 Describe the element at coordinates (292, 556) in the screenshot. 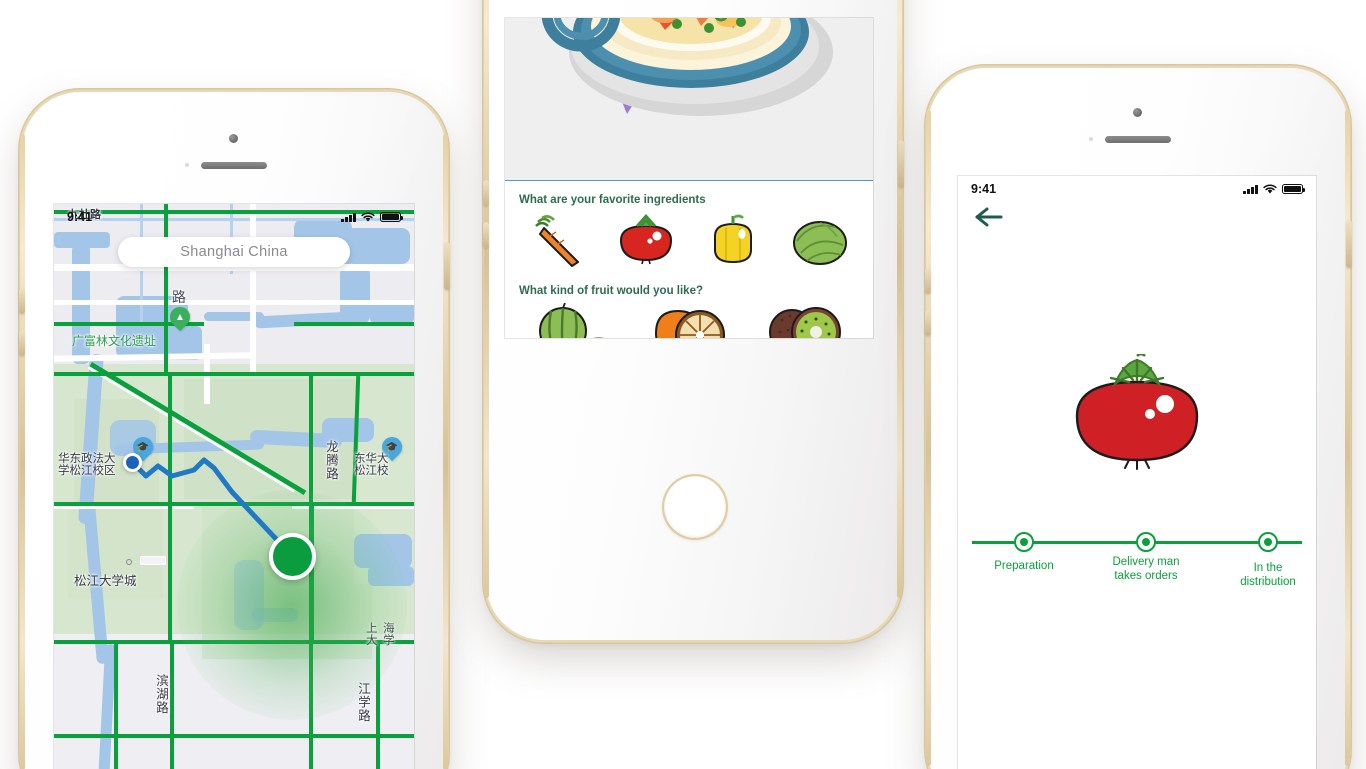

I see `destination-marker` at that location.